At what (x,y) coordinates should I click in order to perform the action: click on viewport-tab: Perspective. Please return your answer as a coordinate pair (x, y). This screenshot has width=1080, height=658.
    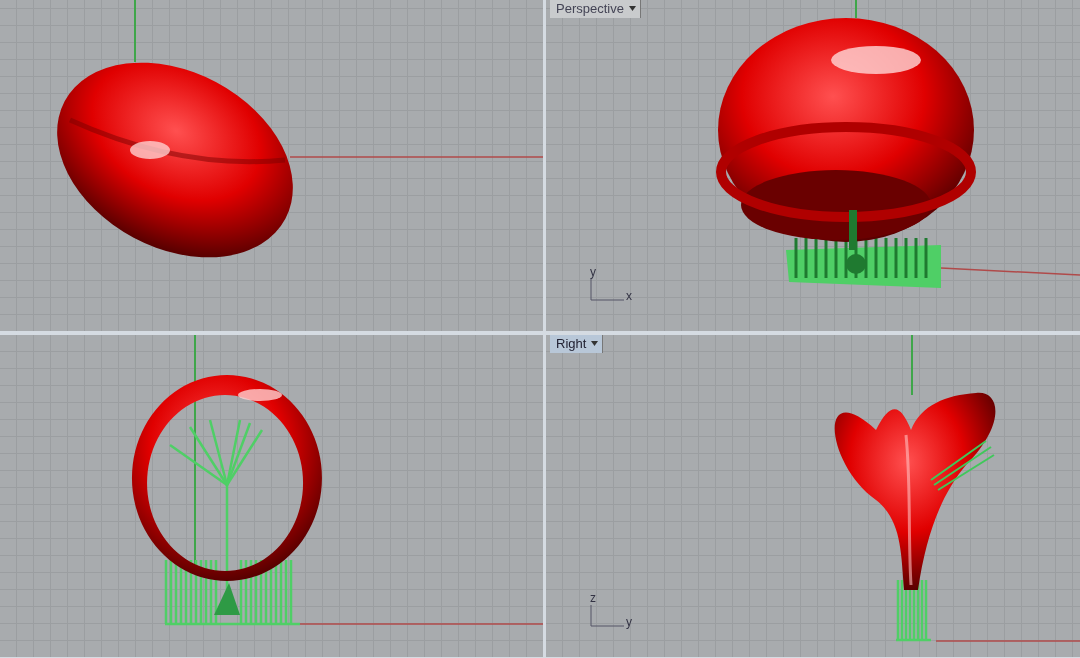
    Looking at the image, I should click on (595, 9).